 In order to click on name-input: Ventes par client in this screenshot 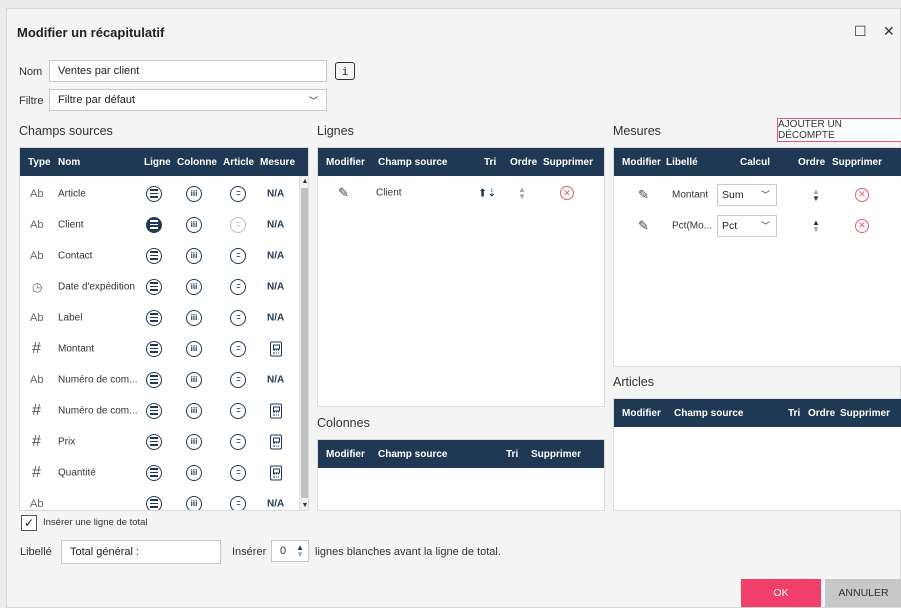, I will do `click(188, 71)`.